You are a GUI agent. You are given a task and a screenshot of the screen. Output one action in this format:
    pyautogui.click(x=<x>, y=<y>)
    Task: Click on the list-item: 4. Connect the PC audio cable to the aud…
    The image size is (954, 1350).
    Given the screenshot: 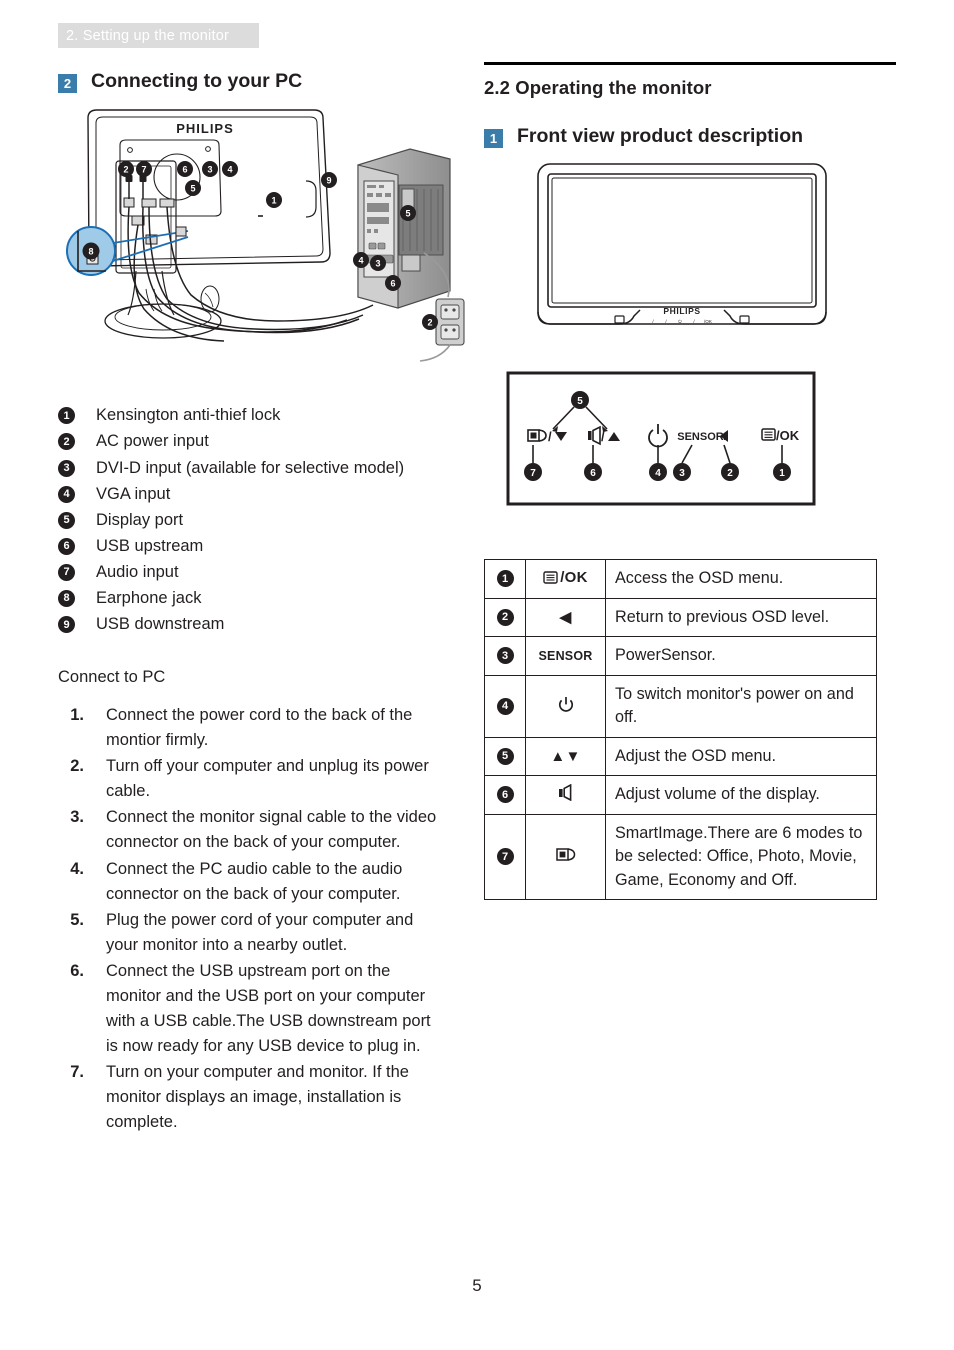 What is the action you would take?
    pyautogui.click(x=268, y=882)
    